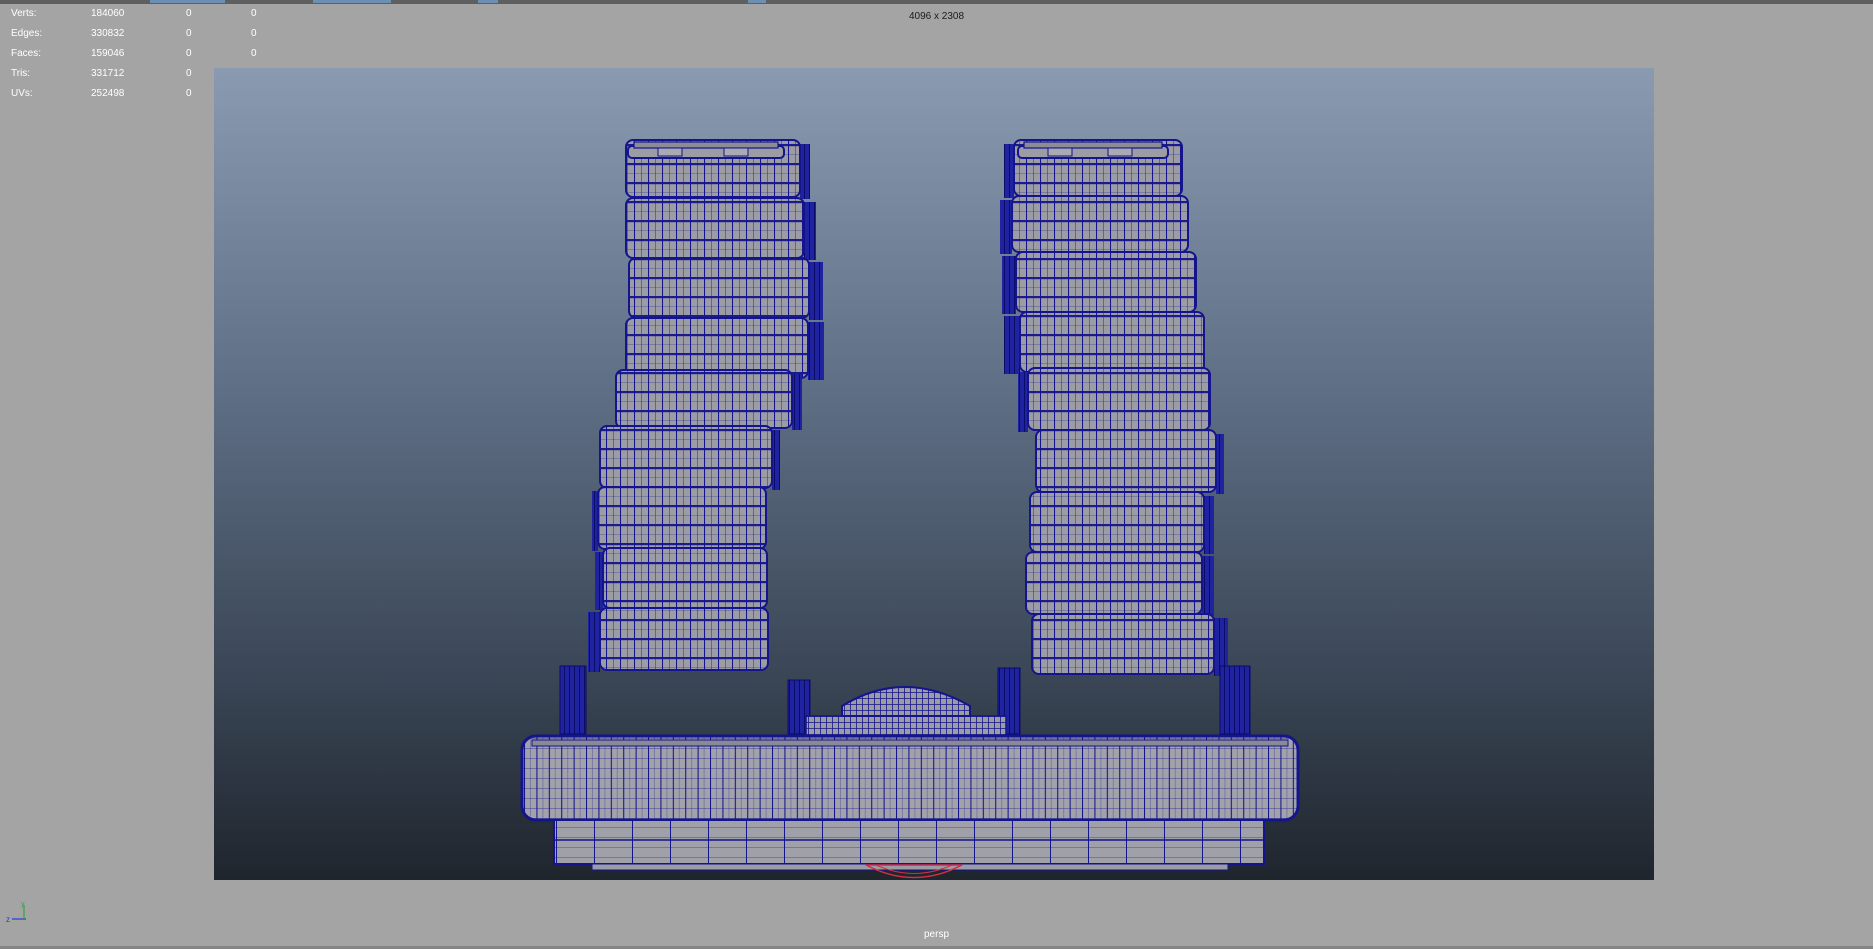 This screenshot has width=1873, height=949. I want to click on lobby-dome, so click(906, 701).